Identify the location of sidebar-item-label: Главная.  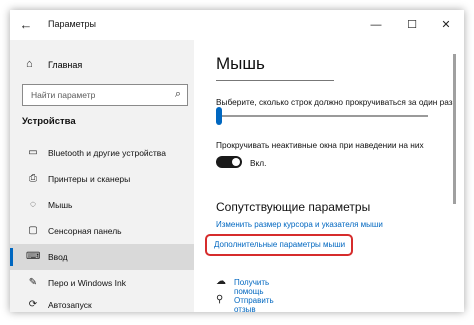
(65, 65).